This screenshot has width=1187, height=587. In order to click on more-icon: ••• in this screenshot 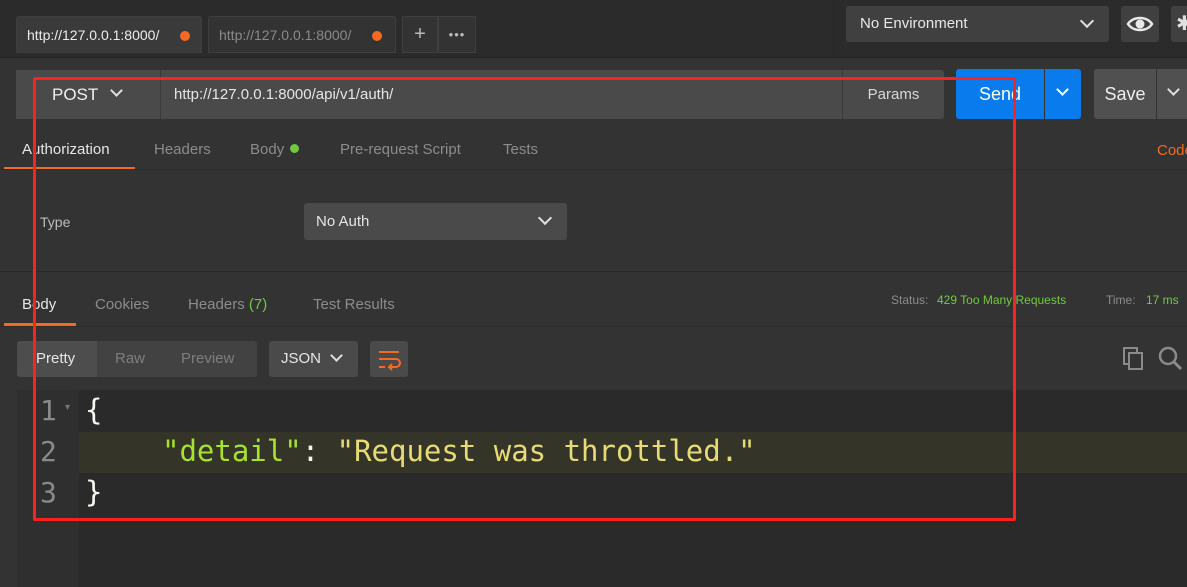, I will do `click(457, 34)`.